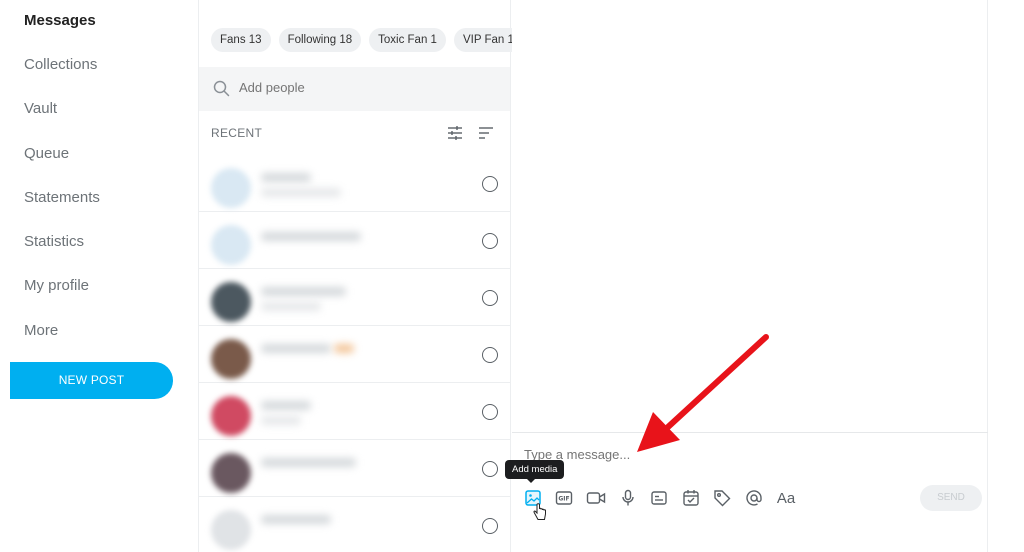 This screenshot has width=1024, height=552. I want to click on sidebar-item-messages: Messages, so click(60, 20).